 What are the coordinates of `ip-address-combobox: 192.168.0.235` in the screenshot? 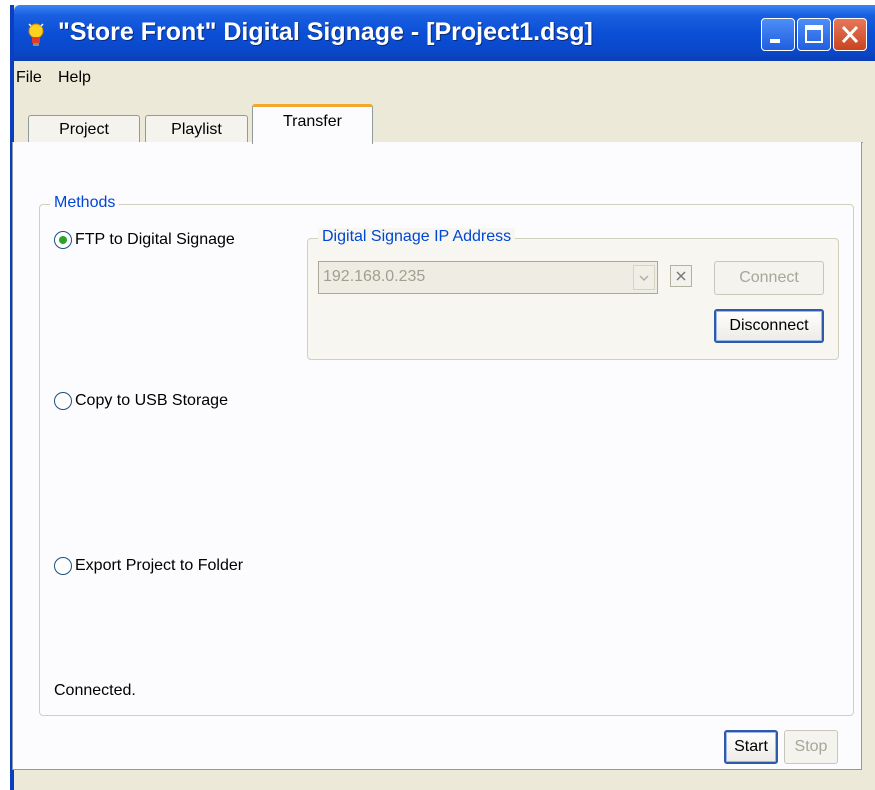 It's located at (488, 277).